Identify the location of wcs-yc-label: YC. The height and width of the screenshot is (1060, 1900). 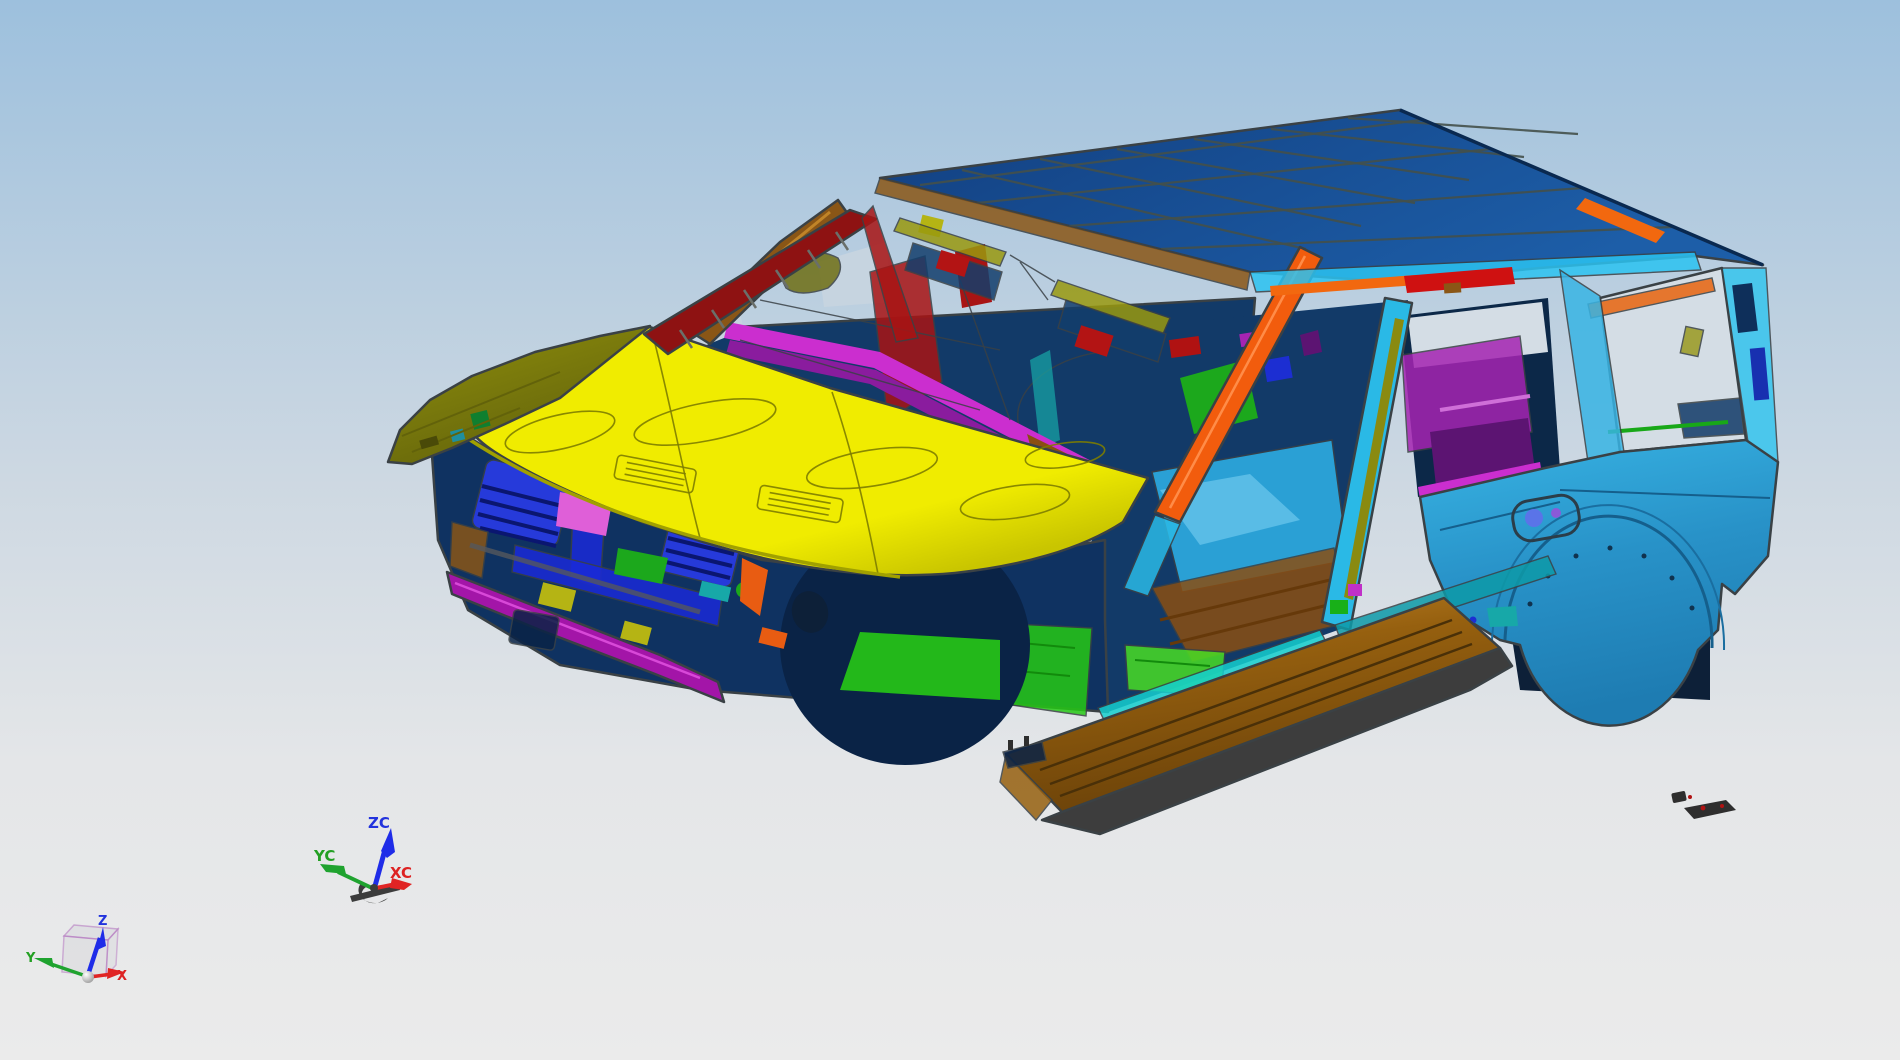
(324, 856).